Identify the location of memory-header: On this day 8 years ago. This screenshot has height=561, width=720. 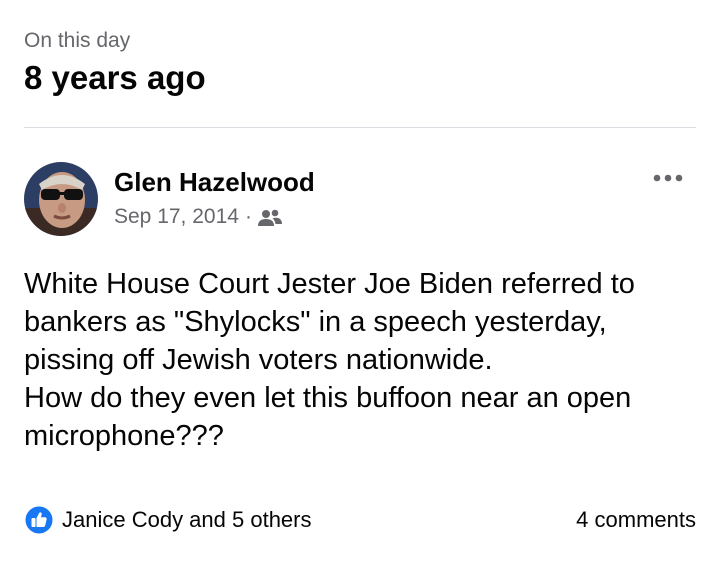
(115, 63).